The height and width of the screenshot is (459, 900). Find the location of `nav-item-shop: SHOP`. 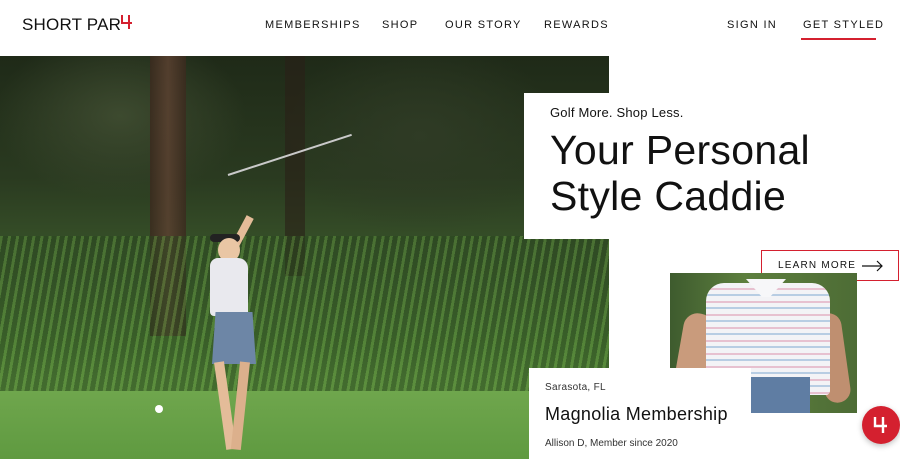

nav-item-shop: SHOP is located at coordinates (400, 25).